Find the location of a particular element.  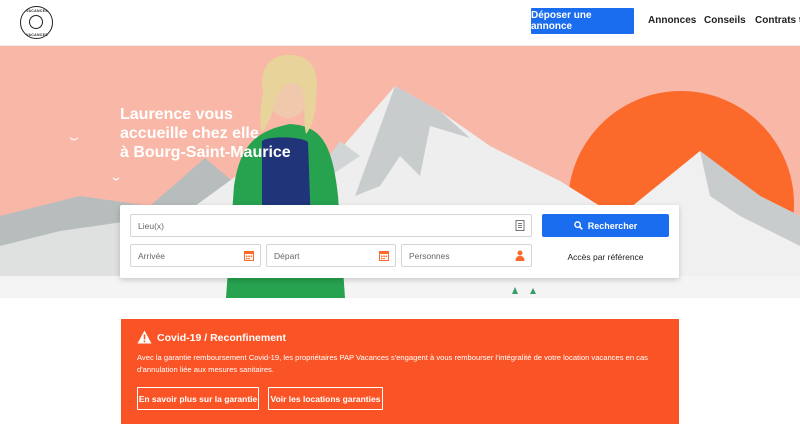

arrival-placeholder: Arrivée is located at coordinates (151, 255).